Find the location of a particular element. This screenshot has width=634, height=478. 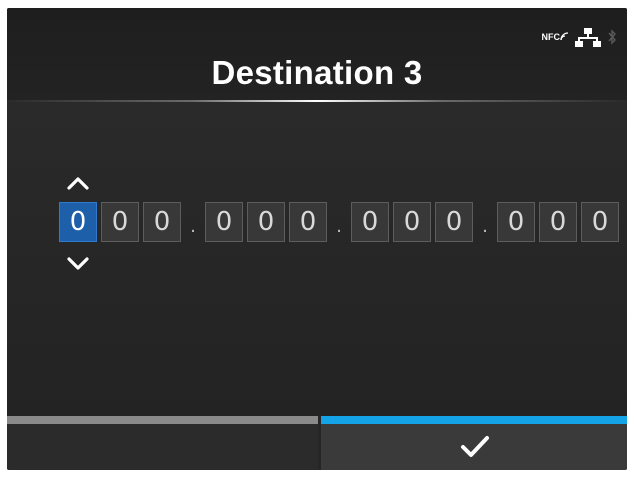

wired-network-icon is located at coordinates (588, 37).